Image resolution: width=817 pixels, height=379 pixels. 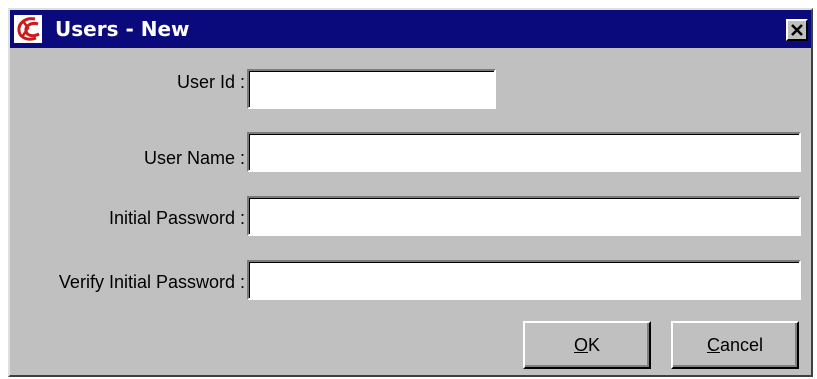 What do you see at coordinates (741, 344) in the screenshot?
I see `cancel-label: ancel` at bounding box center [741, 344].